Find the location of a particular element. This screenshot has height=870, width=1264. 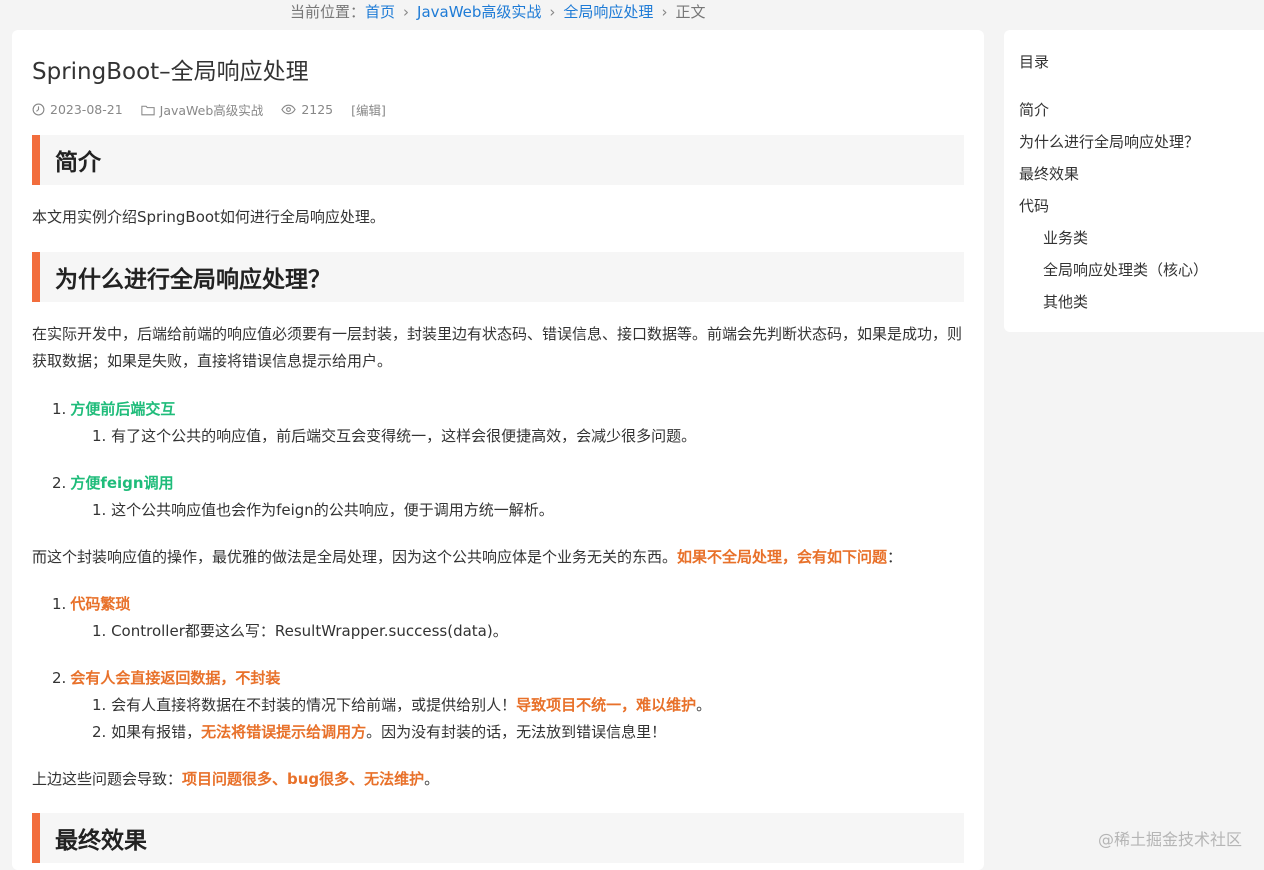

breadcrumb-category-link: JavaWeb高级实战 is located at coordinates (479, 12).